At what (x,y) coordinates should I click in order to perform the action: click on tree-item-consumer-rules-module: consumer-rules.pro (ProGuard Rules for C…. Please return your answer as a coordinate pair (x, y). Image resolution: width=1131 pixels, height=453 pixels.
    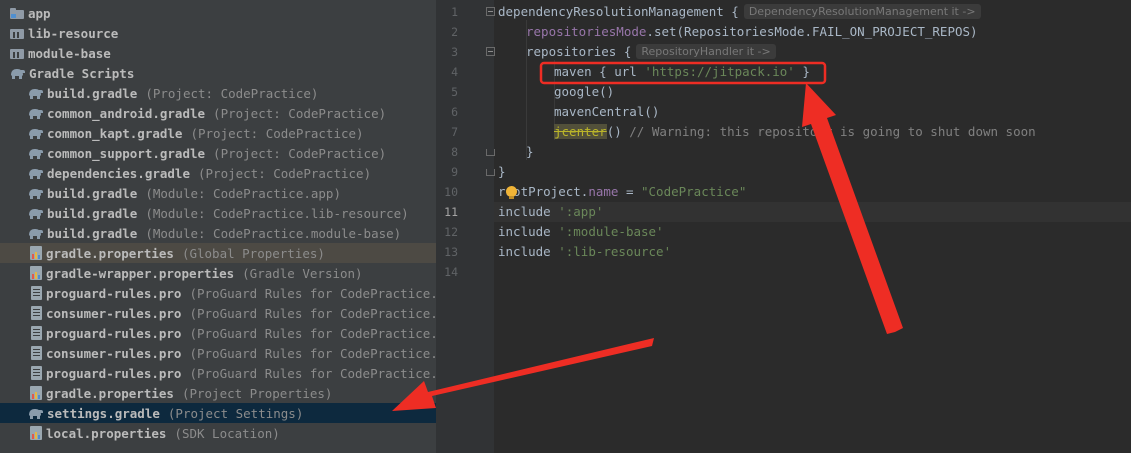
    Looking at the image, I should click on (218, 353).